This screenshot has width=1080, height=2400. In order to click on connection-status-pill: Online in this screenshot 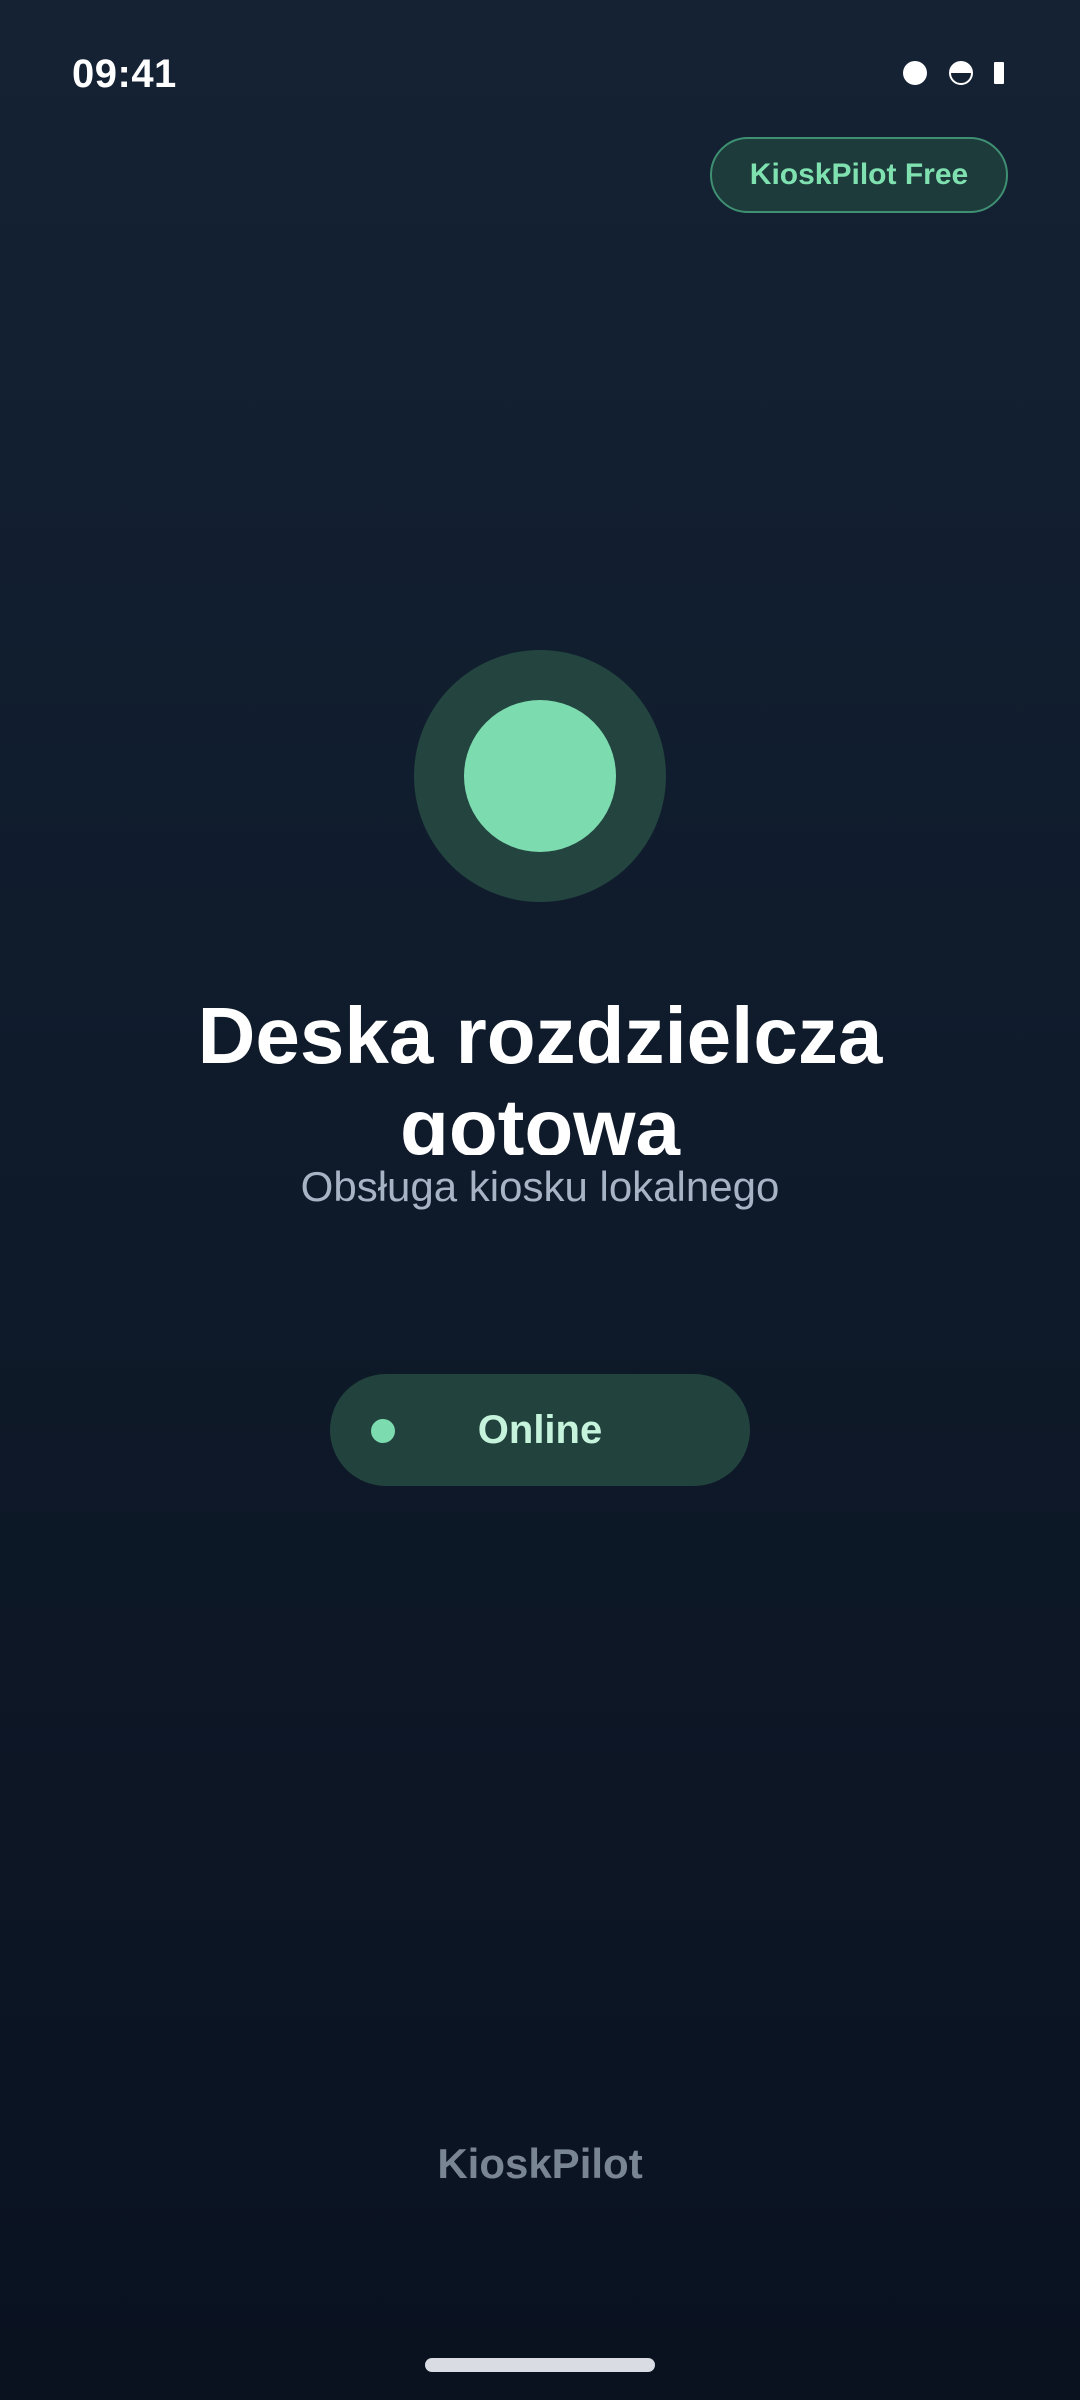, I will do `click(540, 1430)`.